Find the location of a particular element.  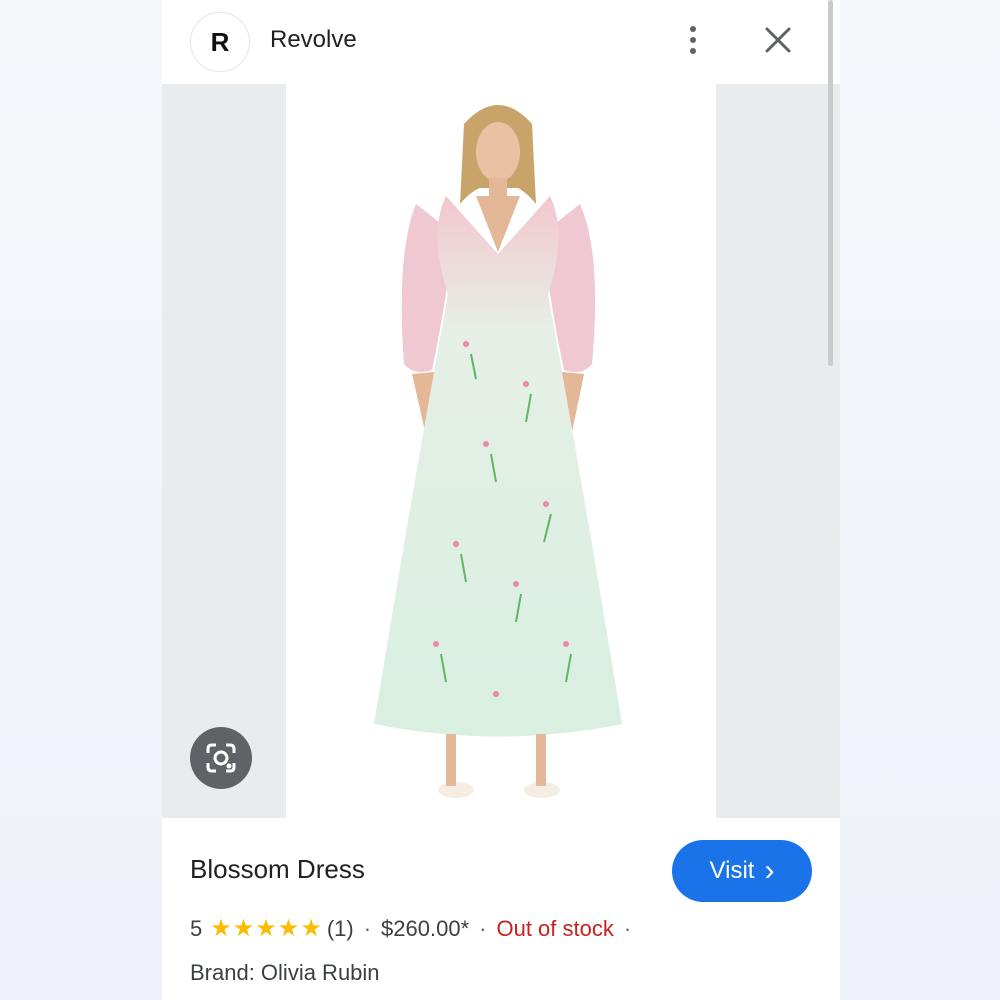

site-name: Revolve is located at coordinates (313, 40).